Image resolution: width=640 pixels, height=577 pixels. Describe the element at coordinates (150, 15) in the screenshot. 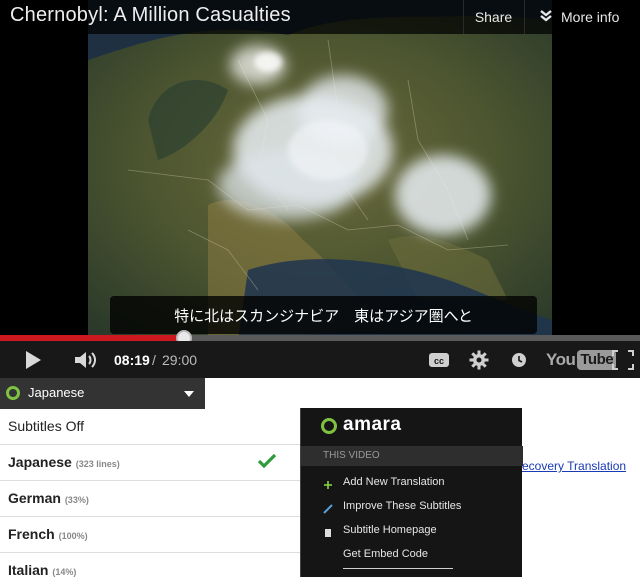

I see `video-title: Chernobyl: A Million Casualties` at that location.